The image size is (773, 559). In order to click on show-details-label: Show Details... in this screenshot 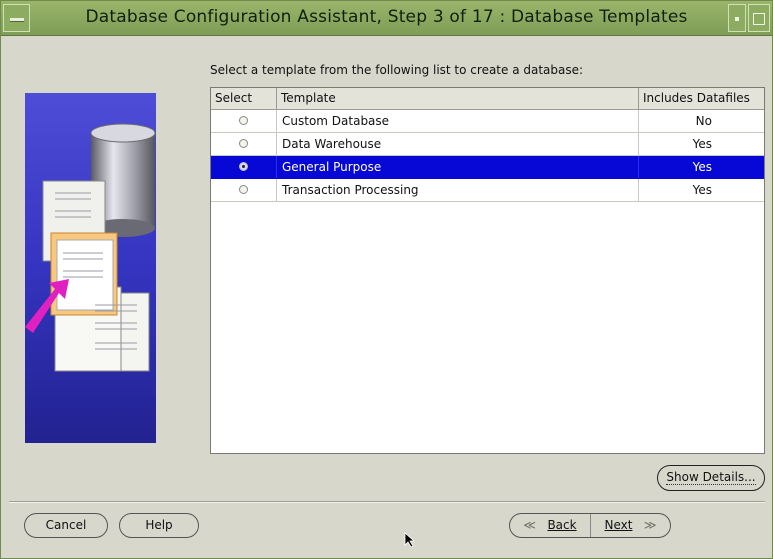, I will do `click(711, 477)`.